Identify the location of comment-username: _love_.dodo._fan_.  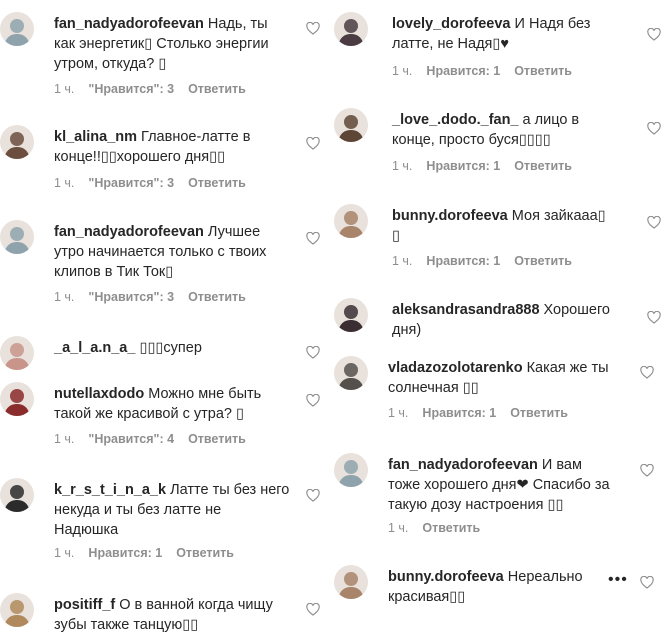
(455, 120).